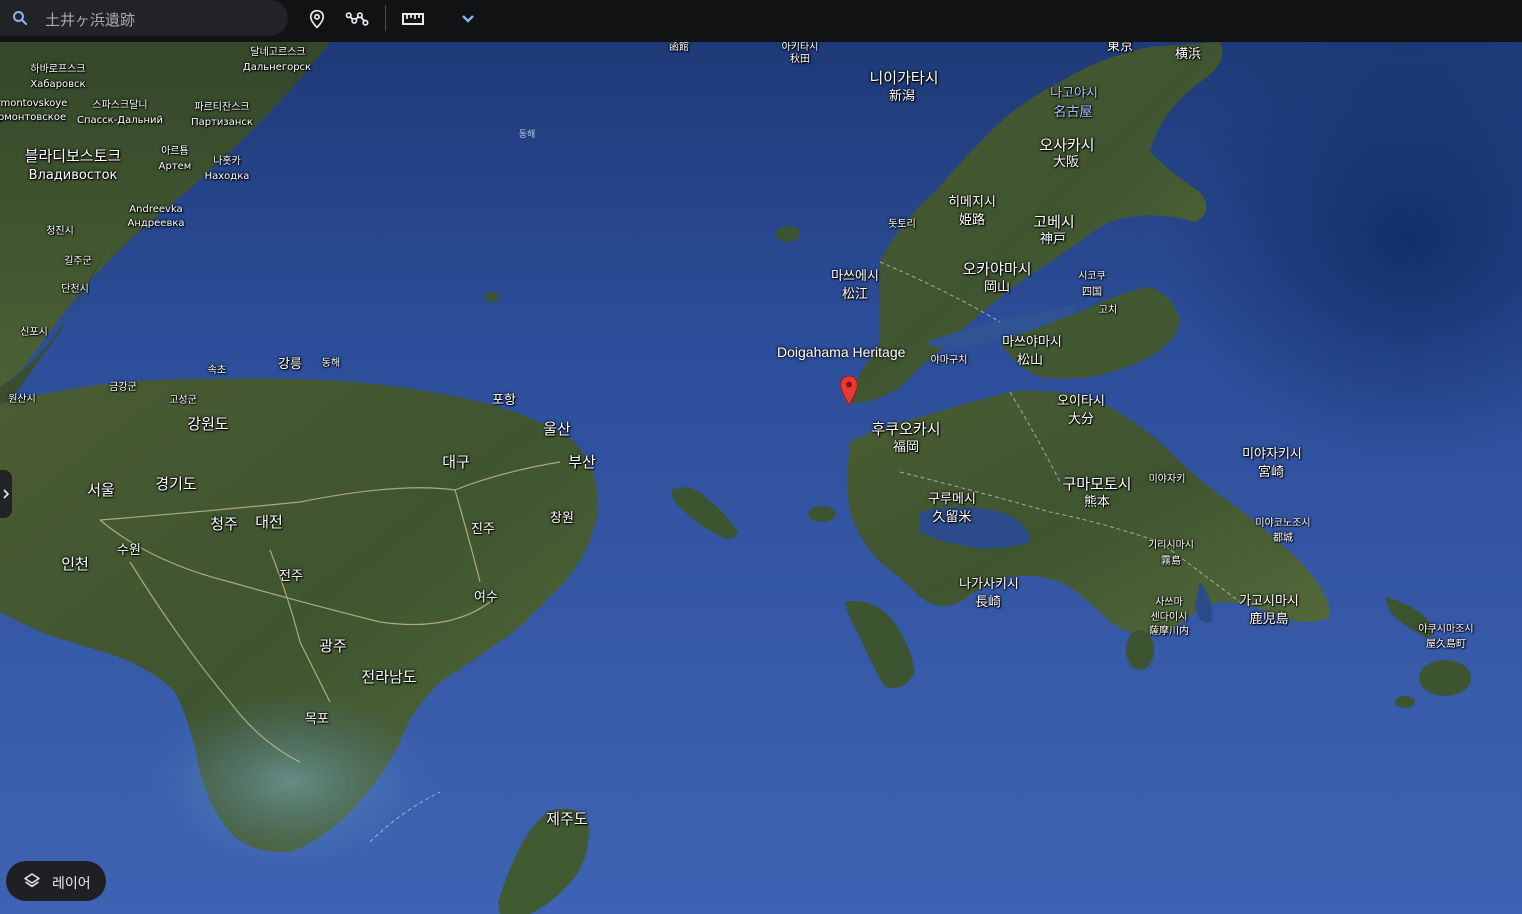  Describe the element at coordinates (22, 399) in the screenshot. I see `city-label: 원산시` at that location.